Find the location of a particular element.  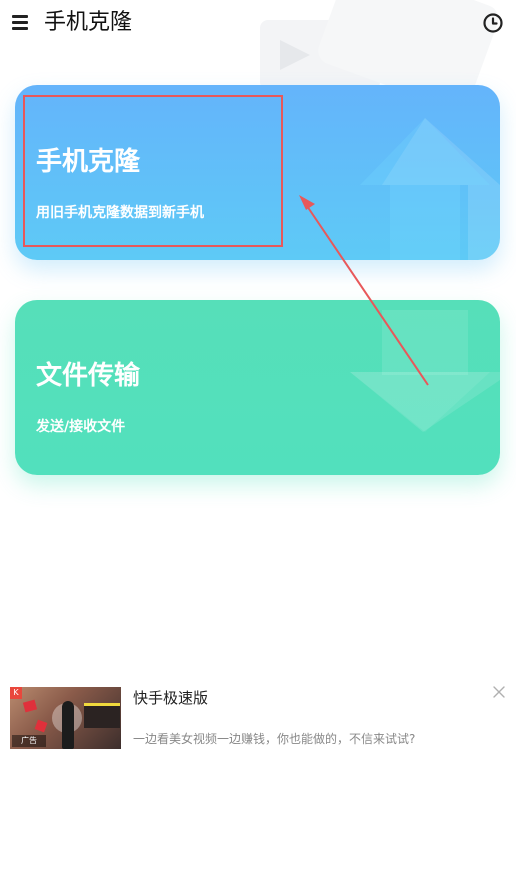

app-header: 手机克隆 is located at coordinates (258, 24).